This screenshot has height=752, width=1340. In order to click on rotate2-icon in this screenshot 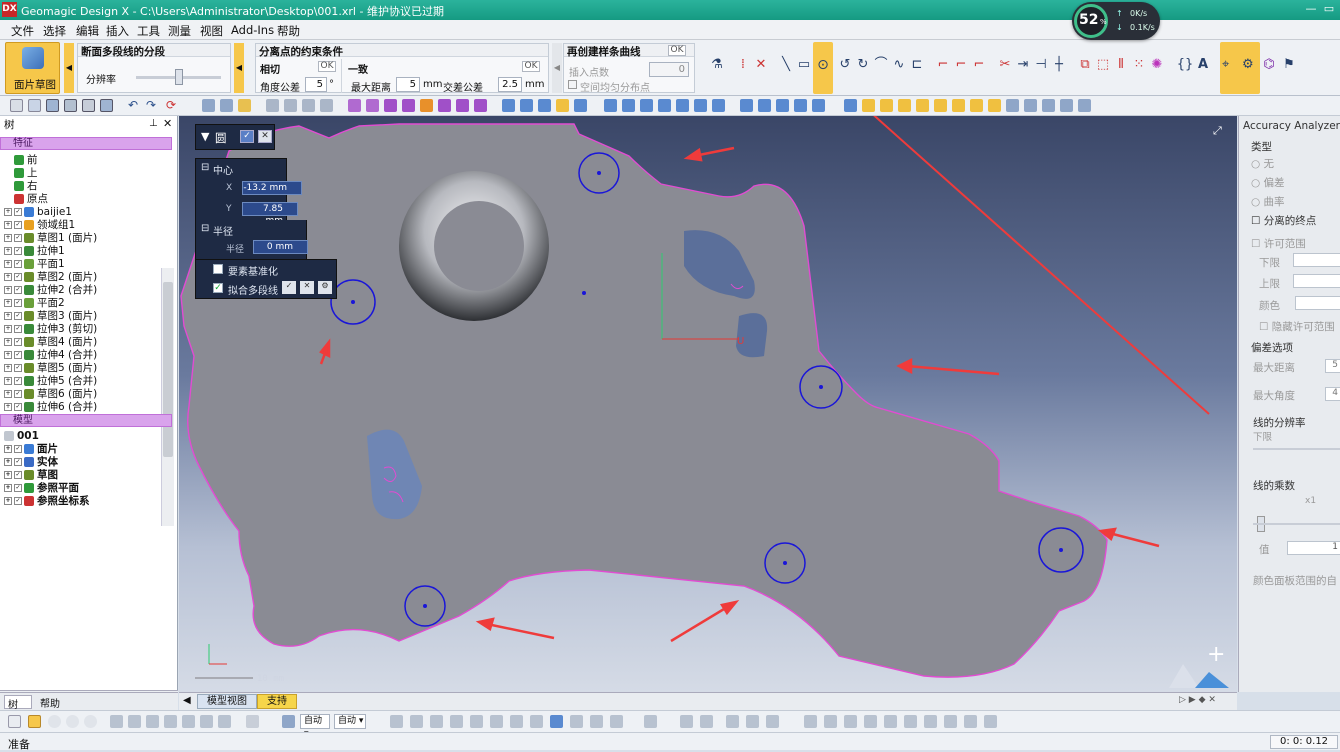, I will do `click(372, 105)`.